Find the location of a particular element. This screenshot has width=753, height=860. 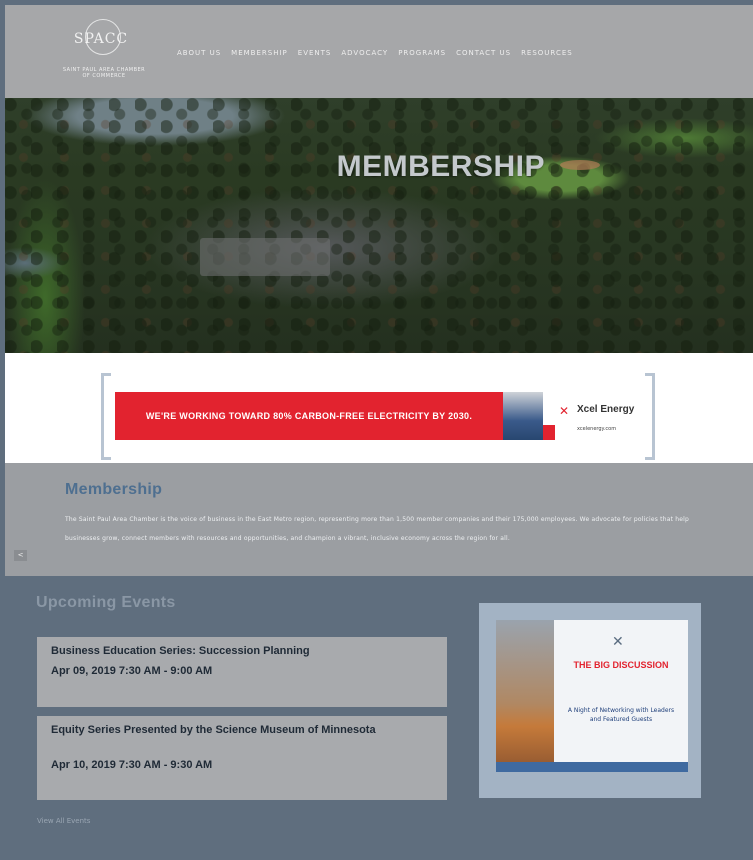

hero-building is located at coordinates (265, 257).